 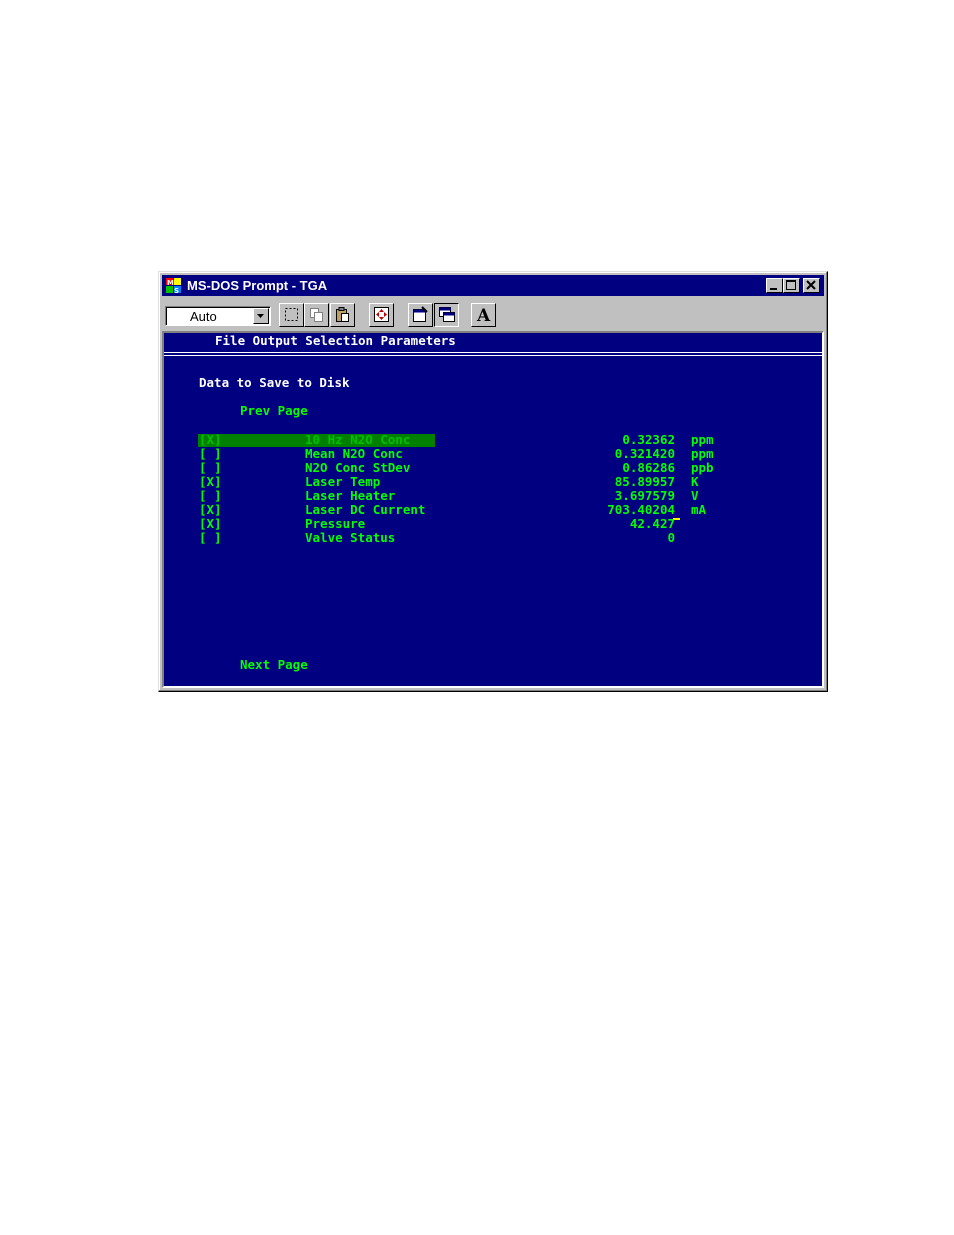 I want to click on row-value: 0.321420, so click(x=644, y=453).